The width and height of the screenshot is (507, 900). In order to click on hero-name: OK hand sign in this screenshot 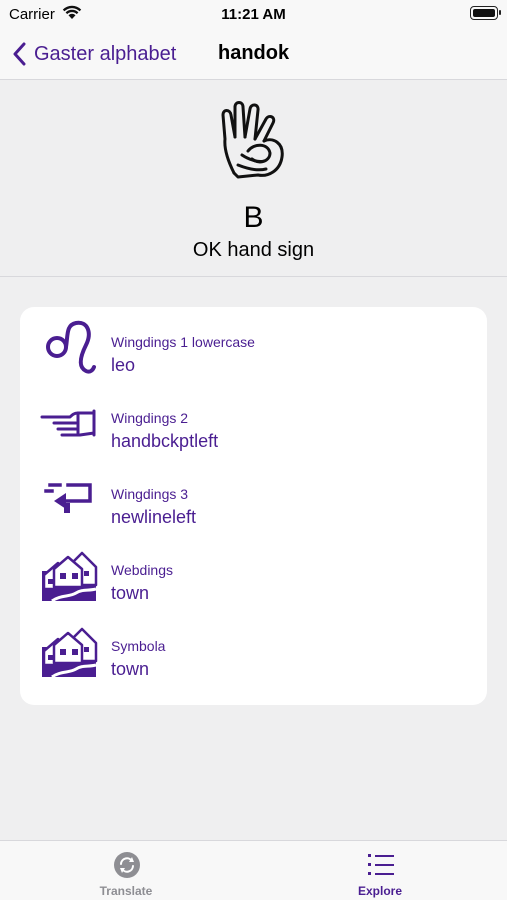, I will do `click(253, 250)`.